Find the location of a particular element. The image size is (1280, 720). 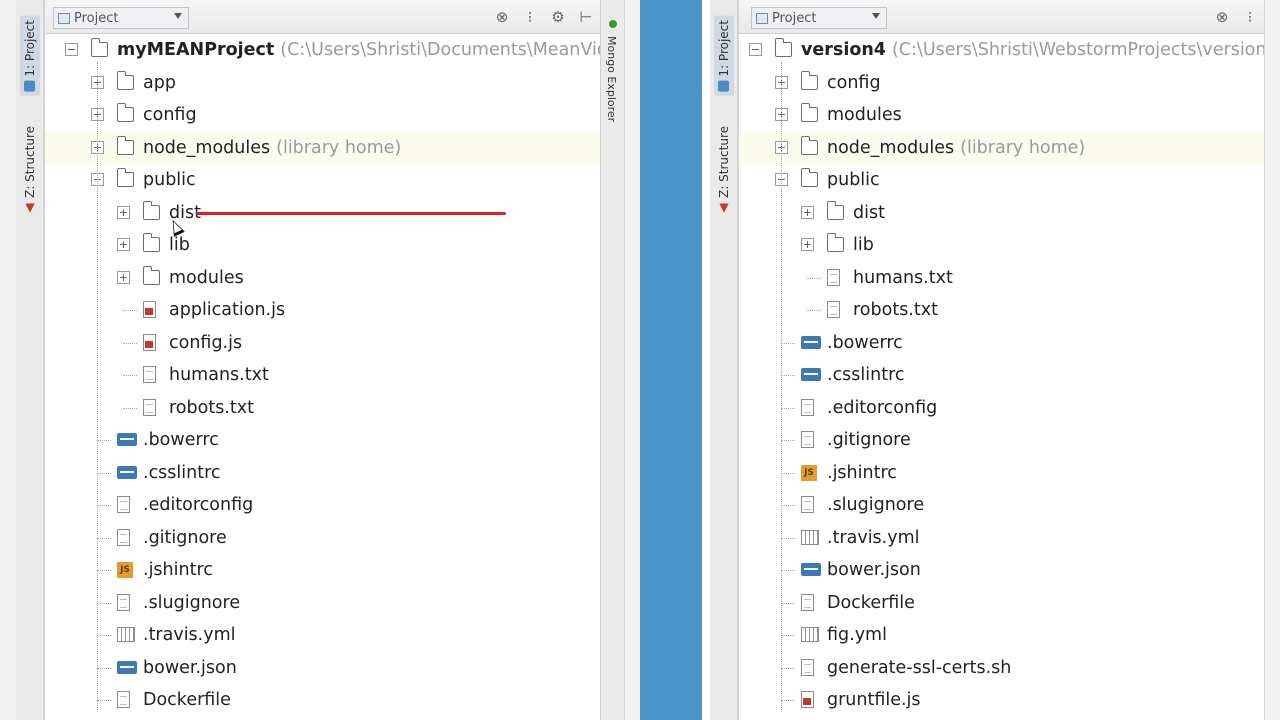

tree-item-fig-yml: fig.yml is located at coordinates (1001, 635).